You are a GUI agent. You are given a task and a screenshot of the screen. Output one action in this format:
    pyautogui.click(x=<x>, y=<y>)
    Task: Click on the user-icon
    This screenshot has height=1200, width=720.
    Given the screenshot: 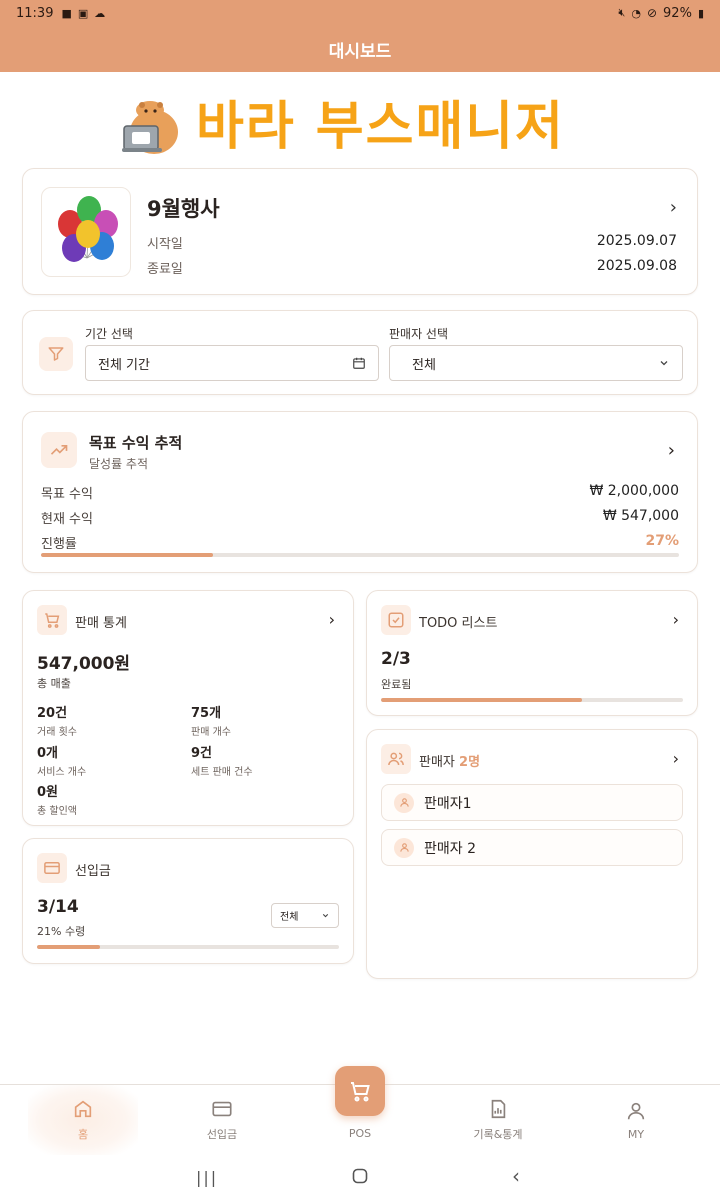 What is the action you would take?
    pyautogui.click(x=636, y=1110)
    